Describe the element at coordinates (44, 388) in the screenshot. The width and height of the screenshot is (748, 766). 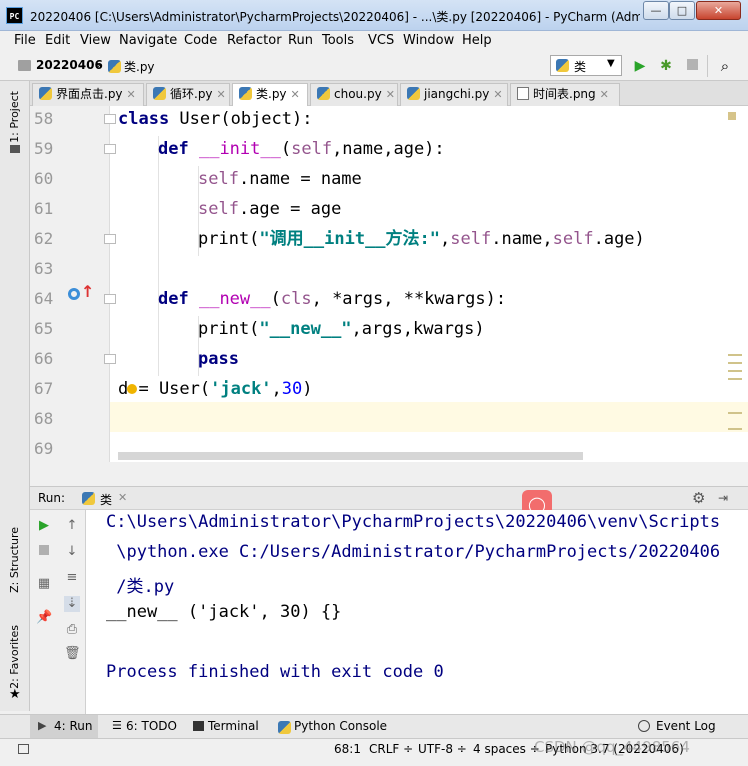
I see `line-number: 67` at that location.